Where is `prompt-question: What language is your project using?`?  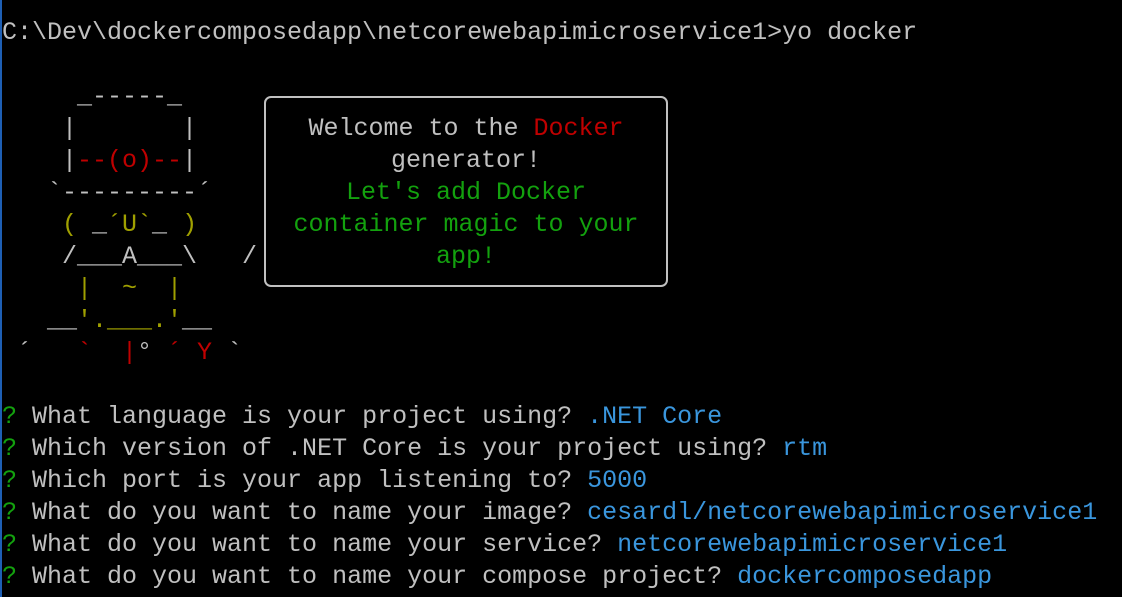 prompt-question: What language is your project using? is located at coordinates (302, 416).